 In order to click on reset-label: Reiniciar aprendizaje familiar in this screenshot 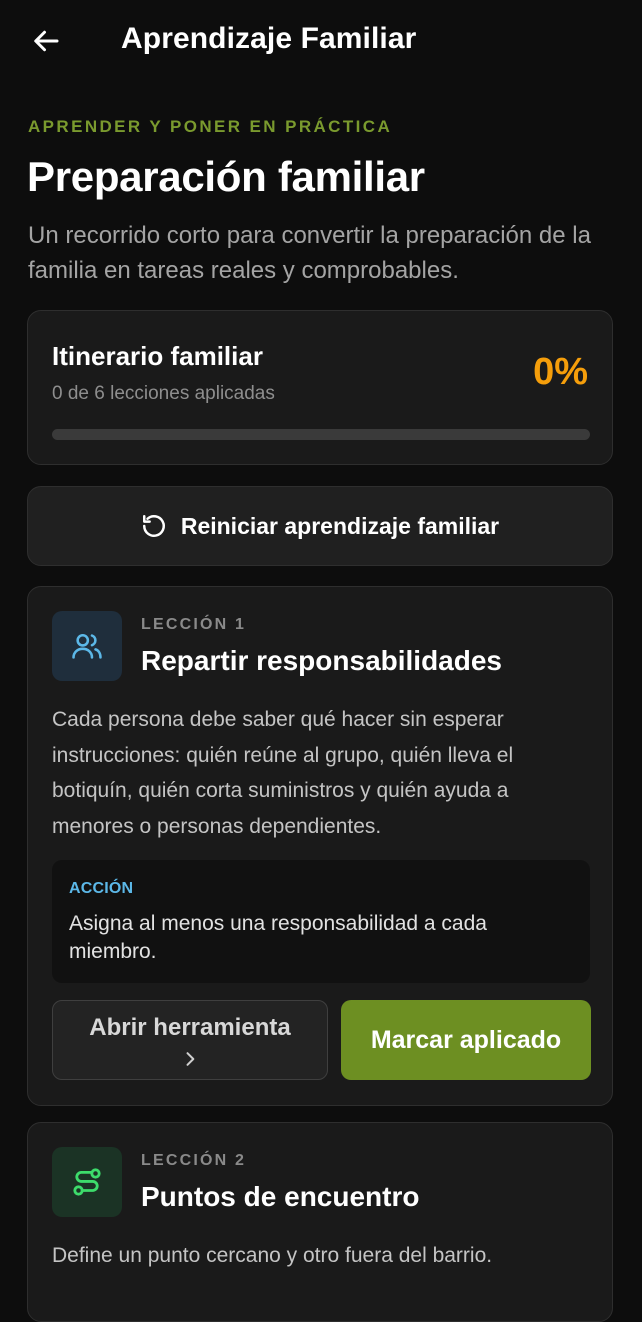, I will do `click(340, 525)`.